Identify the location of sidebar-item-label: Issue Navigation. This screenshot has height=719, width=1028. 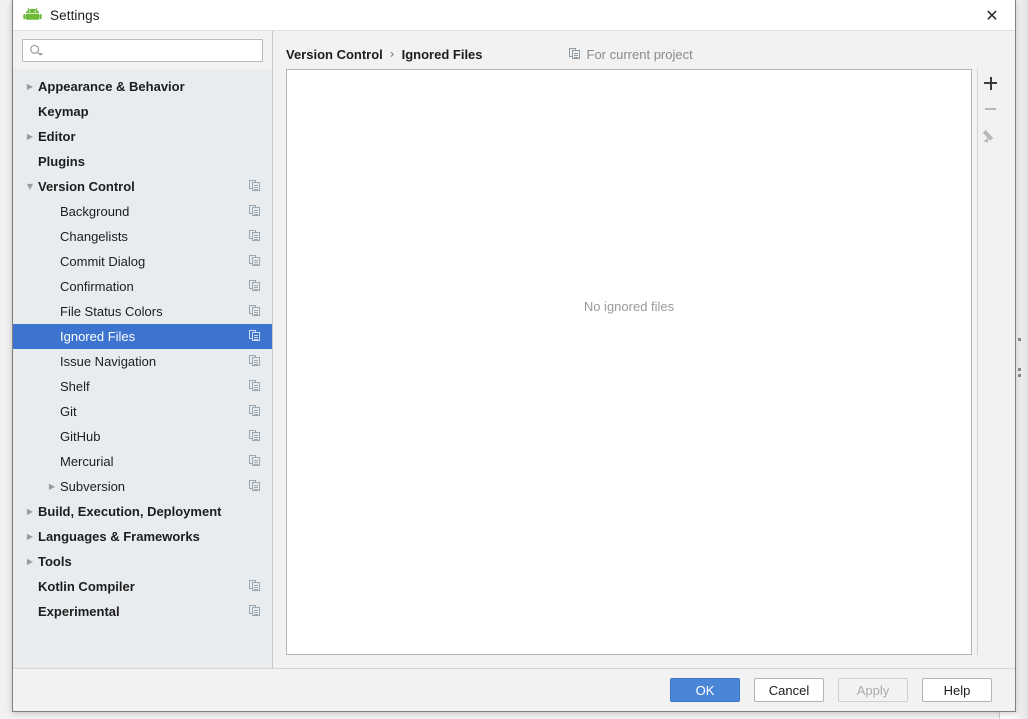
(108, 361).